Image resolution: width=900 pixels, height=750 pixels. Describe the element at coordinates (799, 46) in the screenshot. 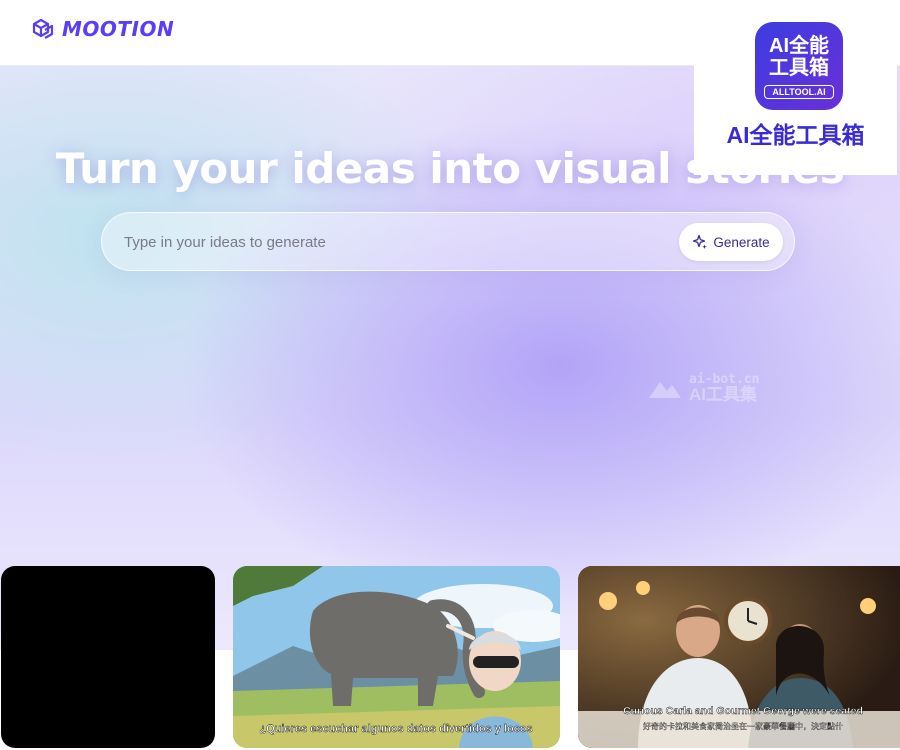

I see `badge-icon-line1: AI全能` at that location.